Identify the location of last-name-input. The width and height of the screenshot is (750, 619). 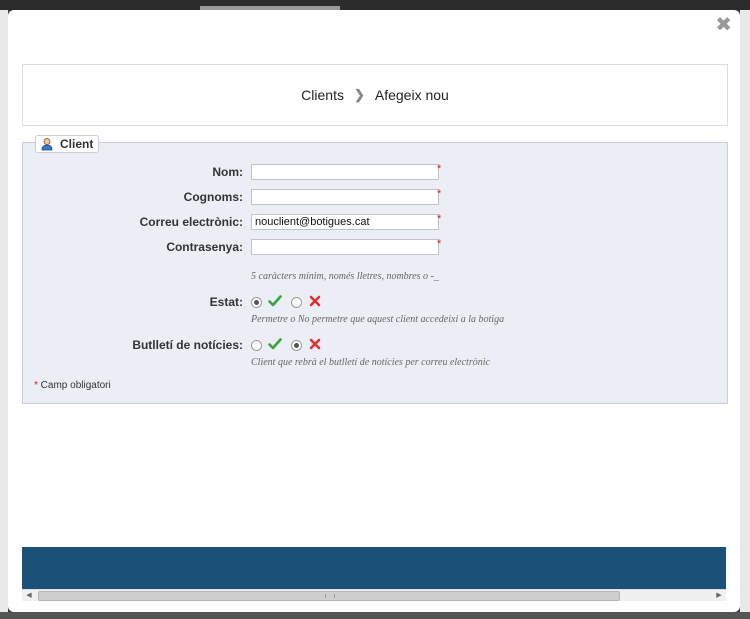
(345, 197).